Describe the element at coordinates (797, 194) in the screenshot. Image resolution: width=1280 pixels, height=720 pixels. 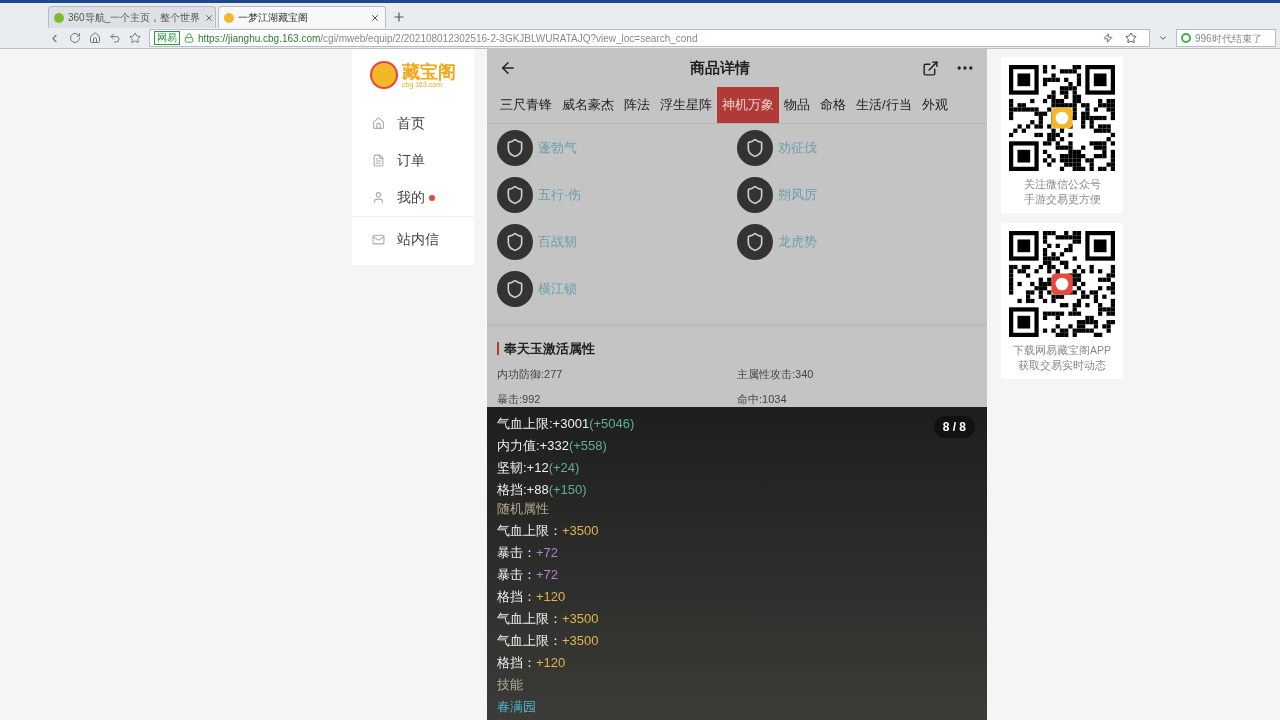
I see `skill-name: 朔风厉` at that location.